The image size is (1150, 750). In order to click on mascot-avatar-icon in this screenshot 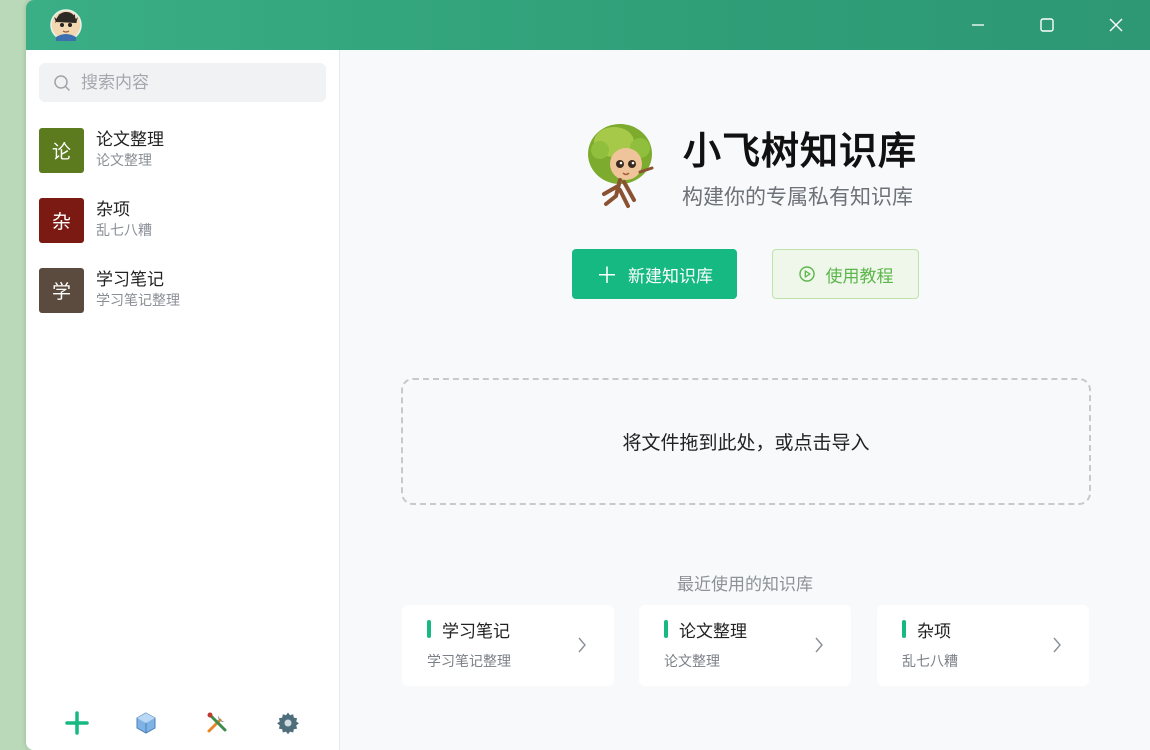, I will do `click(66, 25)`.